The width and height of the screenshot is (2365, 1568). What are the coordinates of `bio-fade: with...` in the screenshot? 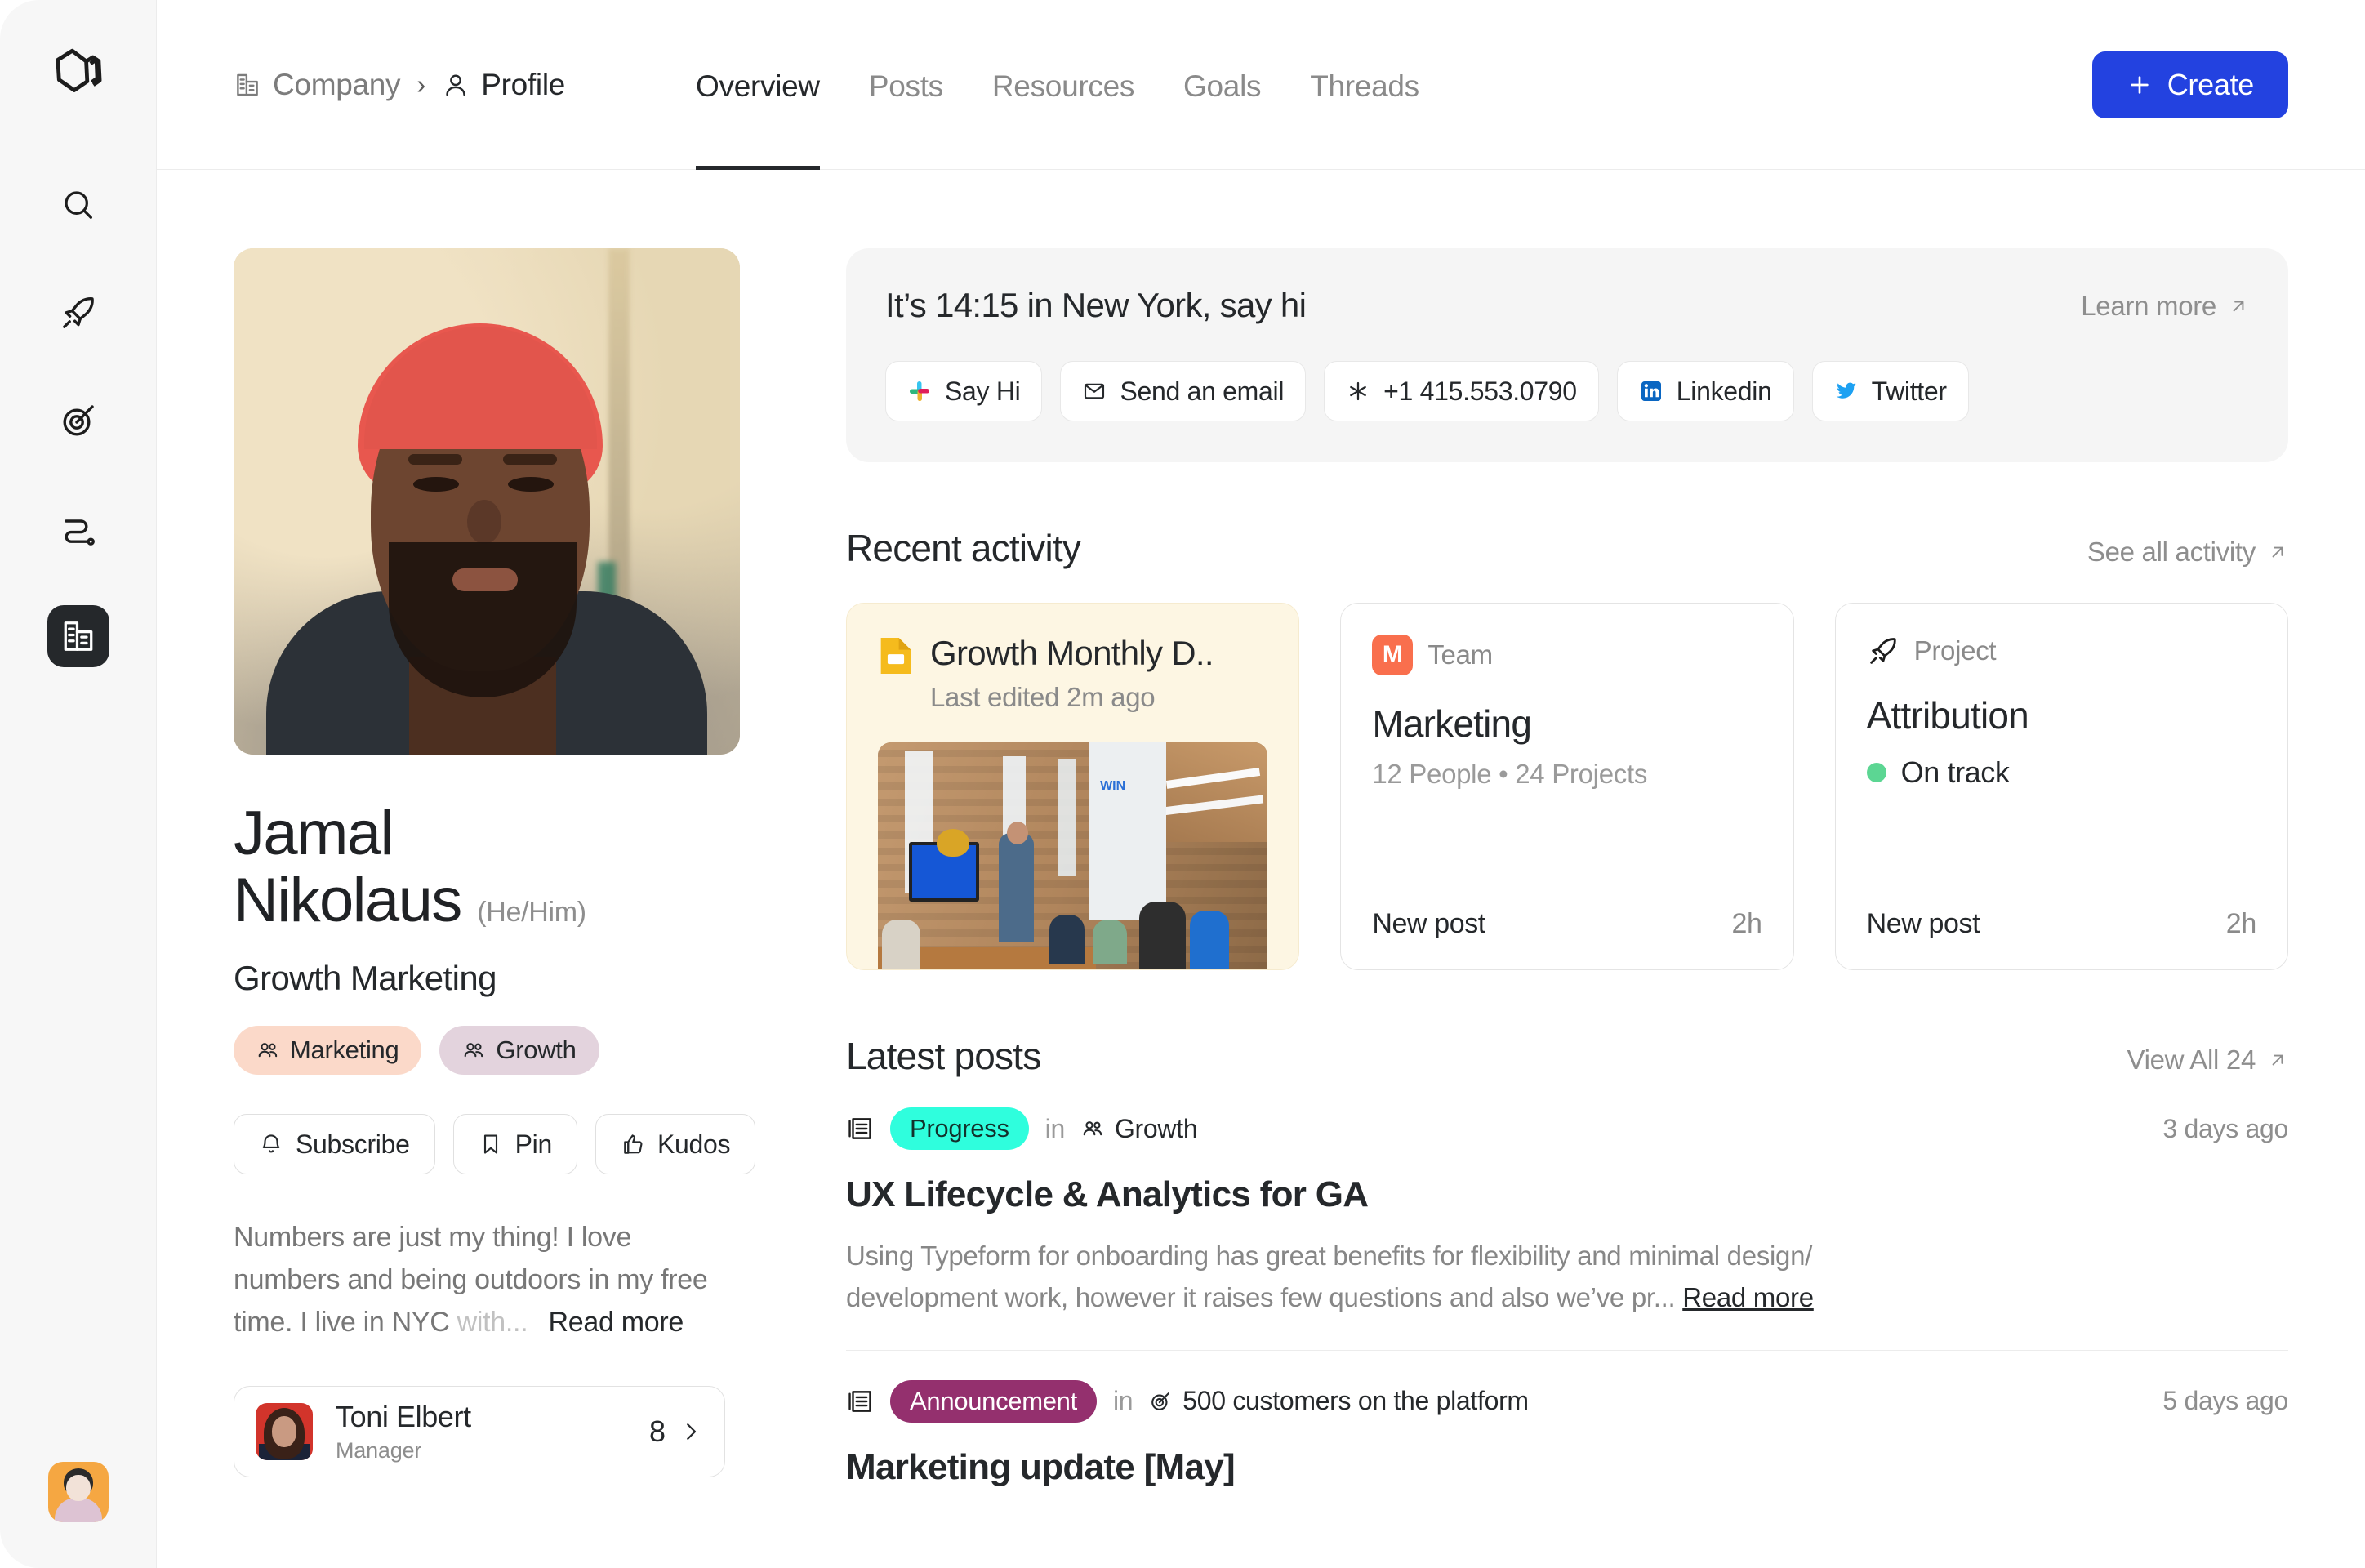 It's located at (492, 1322).